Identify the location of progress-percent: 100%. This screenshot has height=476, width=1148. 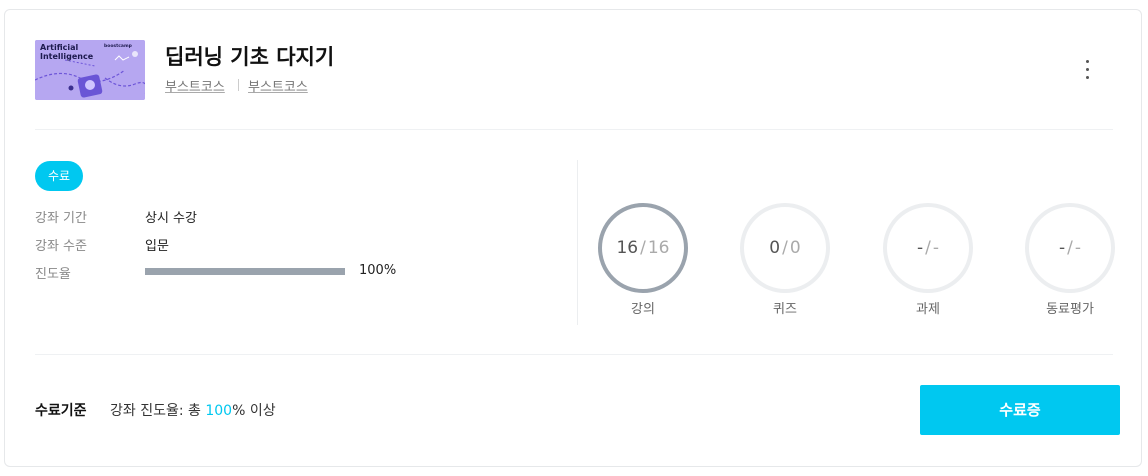
(378, 270).